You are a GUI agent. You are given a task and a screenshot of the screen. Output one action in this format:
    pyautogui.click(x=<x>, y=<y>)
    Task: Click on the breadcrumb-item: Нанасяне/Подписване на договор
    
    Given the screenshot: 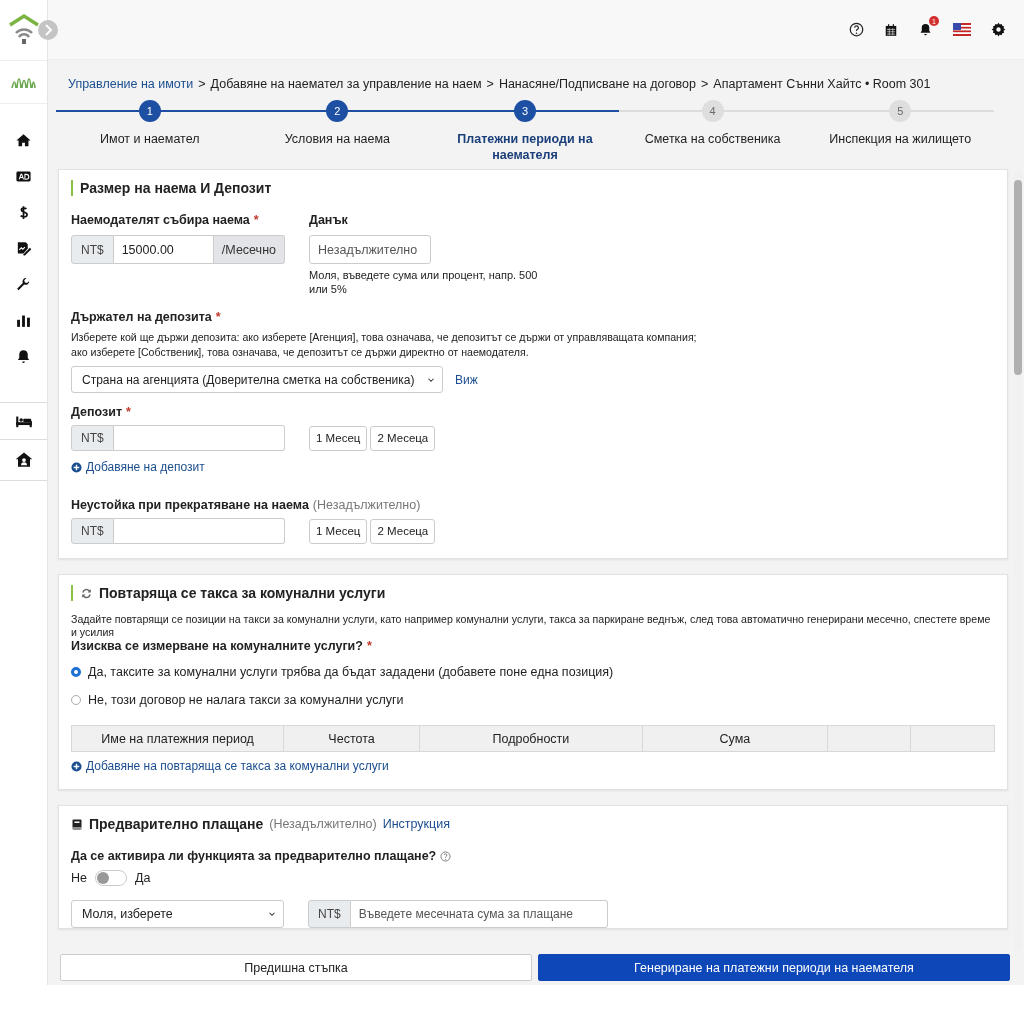 What is the action you would take?
    pyautogui.click(x=597, y=84)
    